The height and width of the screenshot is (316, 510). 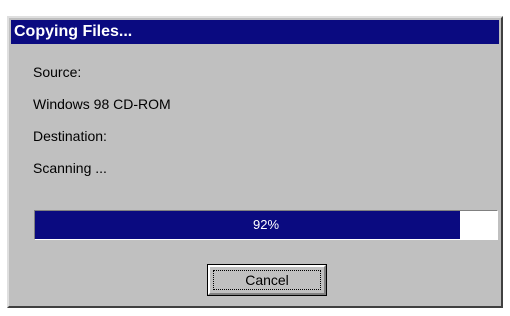 I want to click on destination-label: Destination:, so click(x=70, y=136).